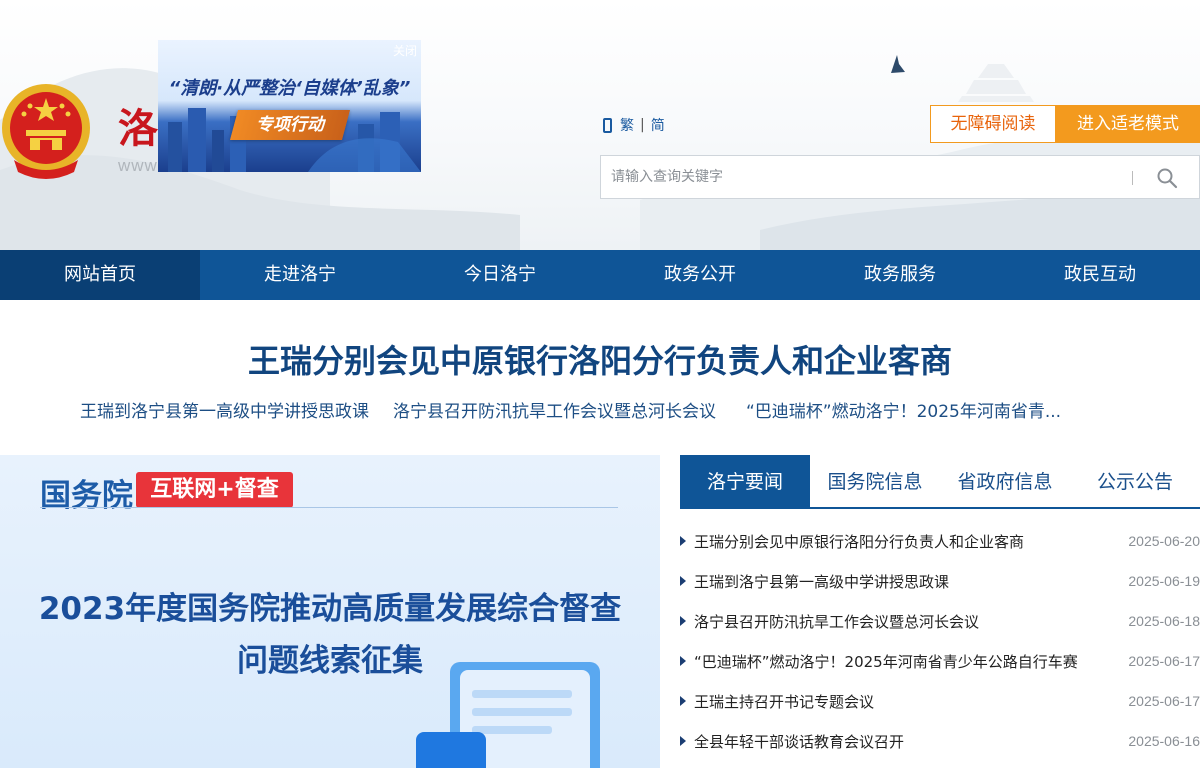  I want to click on list-item: 全县年轻干部谈话教育会议召开 2025-06-16, so click(940, 741).